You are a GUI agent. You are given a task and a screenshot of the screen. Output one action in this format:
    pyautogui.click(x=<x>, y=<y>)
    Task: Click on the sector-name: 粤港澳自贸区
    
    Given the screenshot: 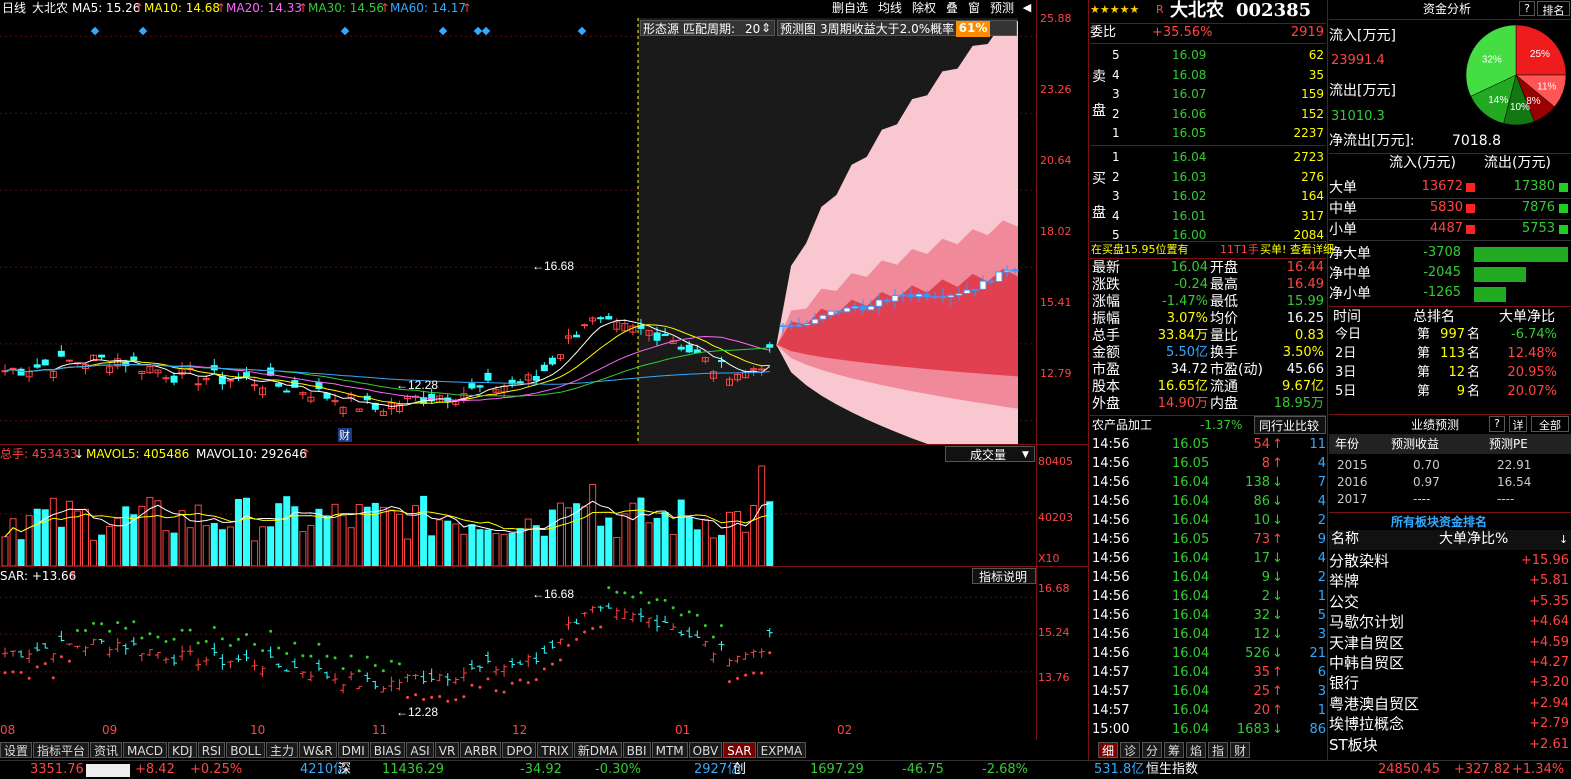 What is the action you would take?
    pyautogui.click(x=1374, y=704)
    